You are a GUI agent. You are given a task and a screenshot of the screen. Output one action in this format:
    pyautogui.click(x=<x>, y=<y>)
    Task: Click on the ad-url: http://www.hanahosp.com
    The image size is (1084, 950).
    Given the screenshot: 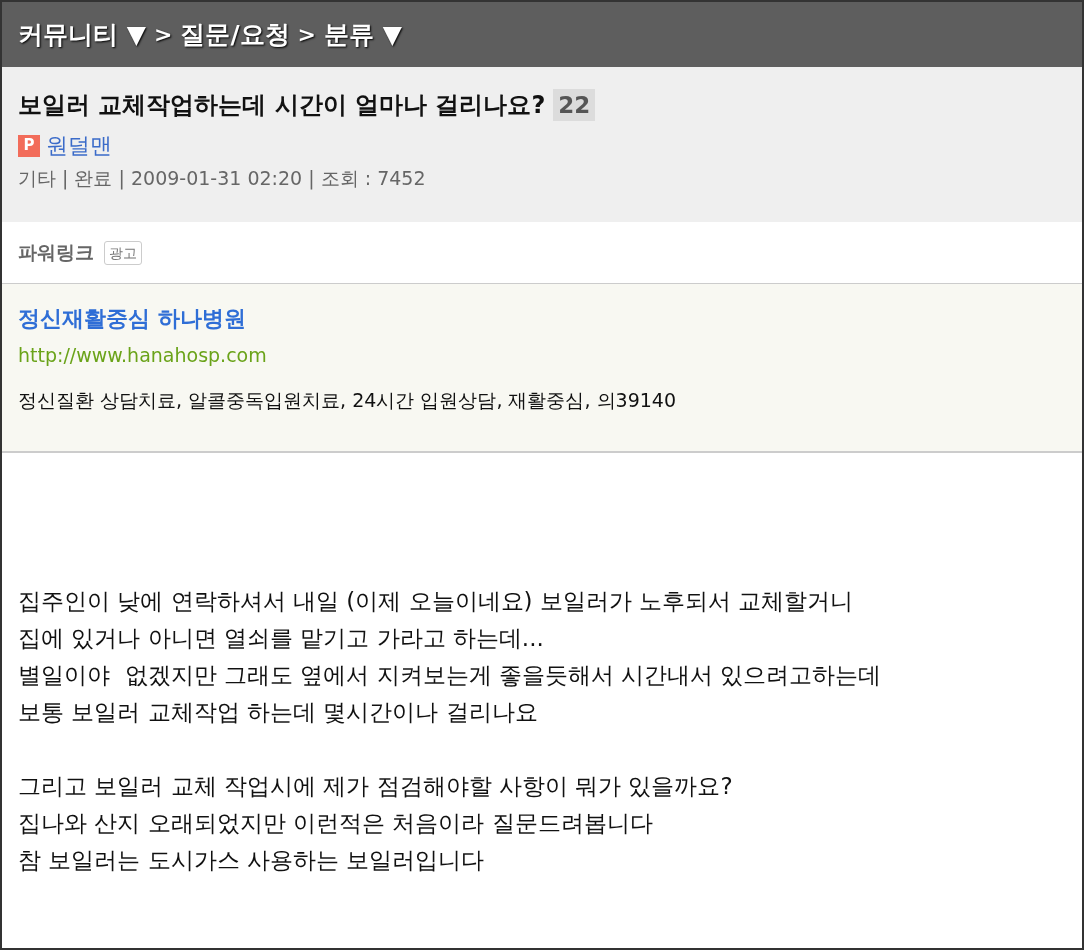 What is the action you would take?
    pyautogui.click(x=542, y=355)
    